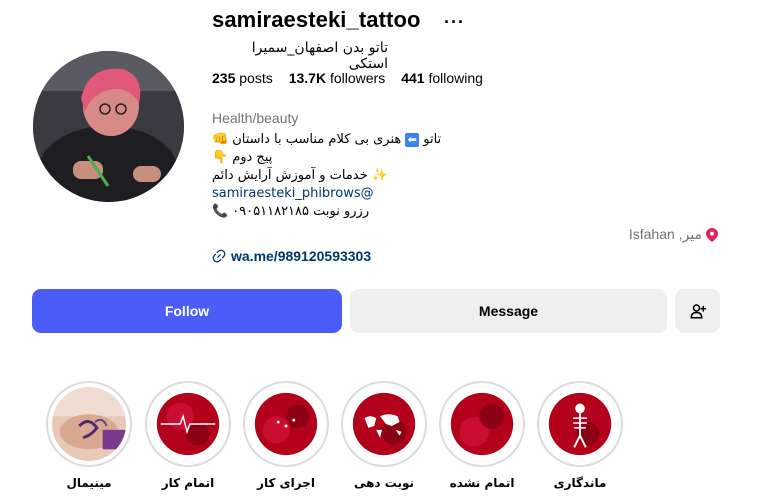 Image resolution: width=770 pixels, height=500 pixels. I want to click on suggested-users-button, so click(697, 311).